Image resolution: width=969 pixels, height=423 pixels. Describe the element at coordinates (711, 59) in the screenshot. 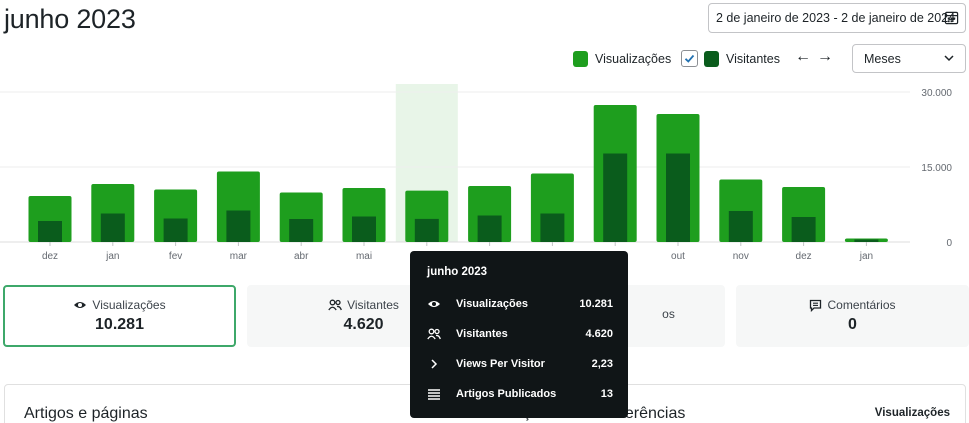

I see `visitors-swatch` at that location.